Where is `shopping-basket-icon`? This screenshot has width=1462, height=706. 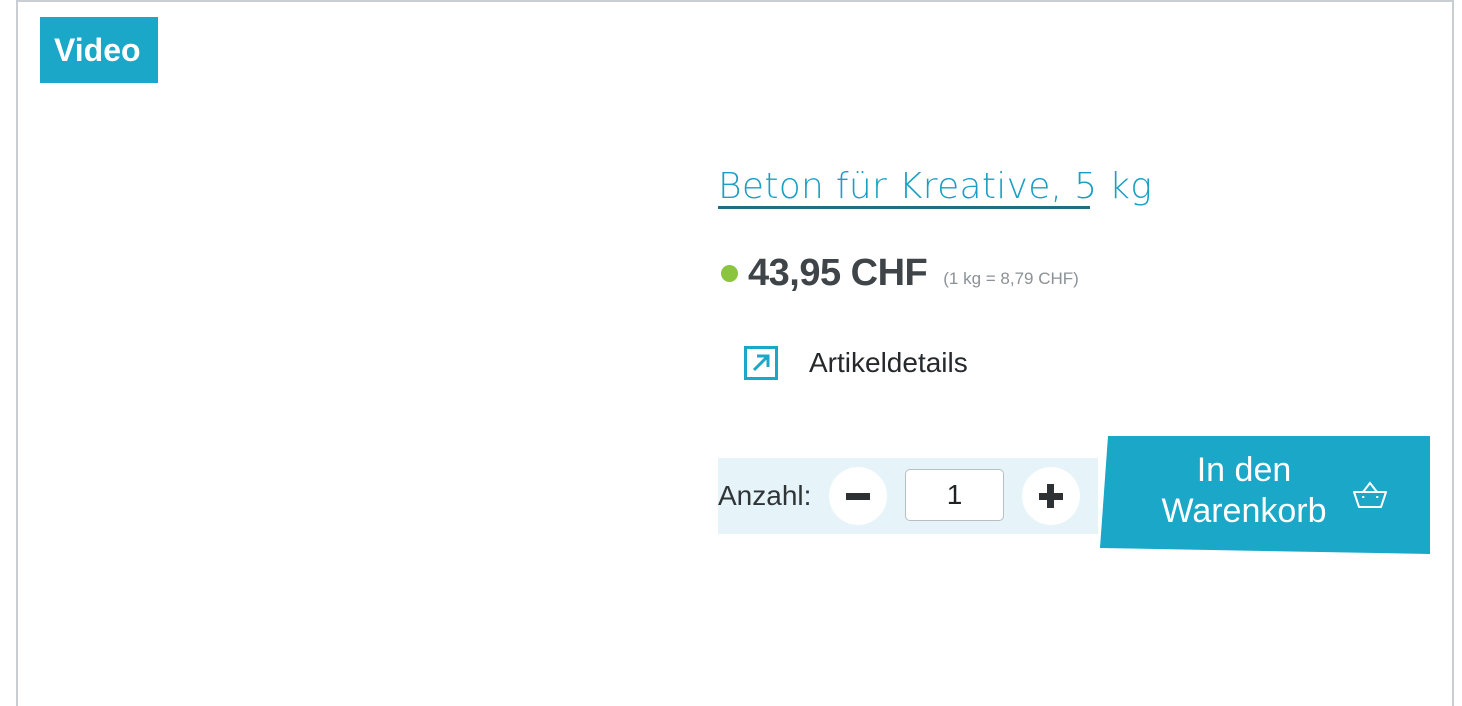 shopping-basket-icon is located at coordinates (1370, 494).